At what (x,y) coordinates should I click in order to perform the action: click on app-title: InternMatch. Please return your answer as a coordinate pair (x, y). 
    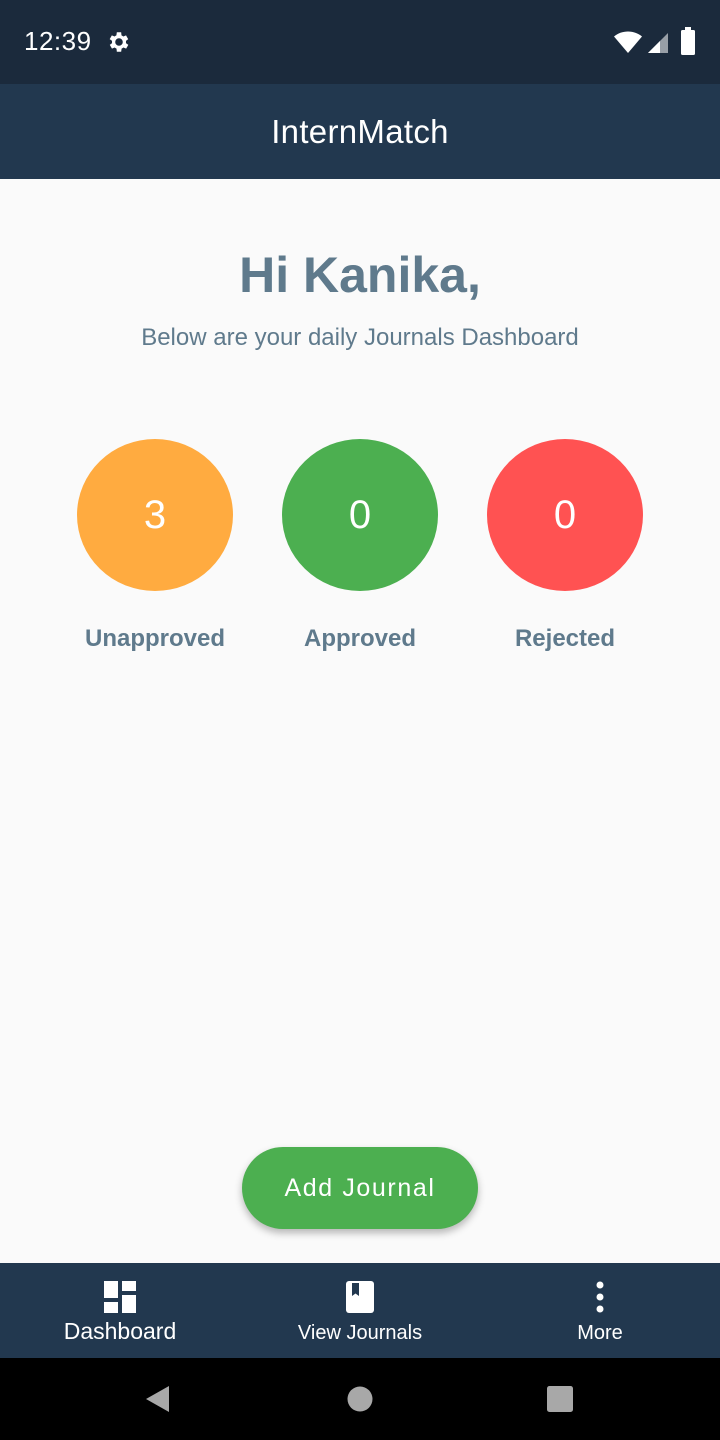
    Looking at the image, I should click on (360, 131).